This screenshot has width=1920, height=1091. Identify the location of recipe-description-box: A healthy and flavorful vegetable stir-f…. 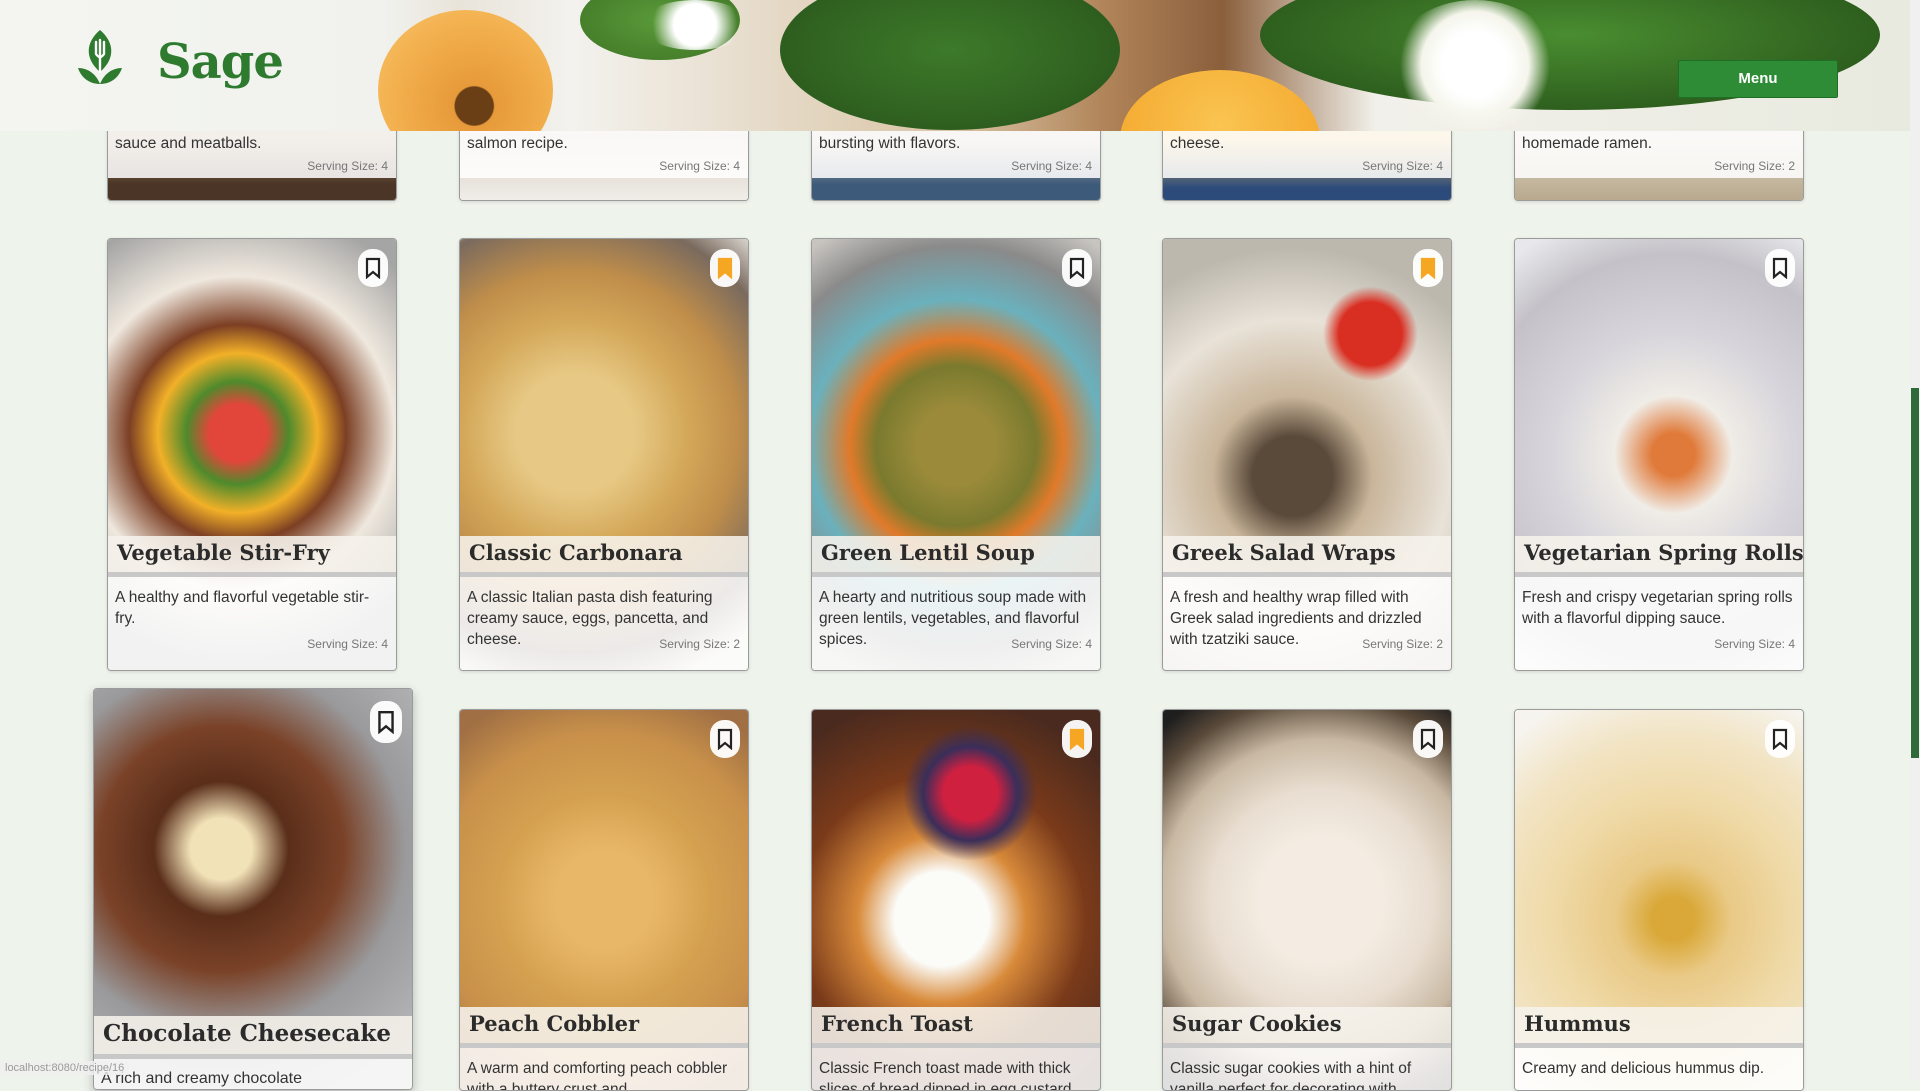
(252, 623).